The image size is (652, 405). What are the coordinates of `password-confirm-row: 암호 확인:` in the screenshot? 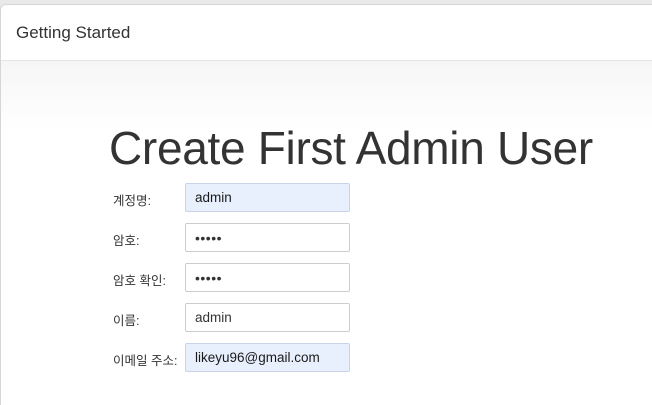 It's located at (326, 278).